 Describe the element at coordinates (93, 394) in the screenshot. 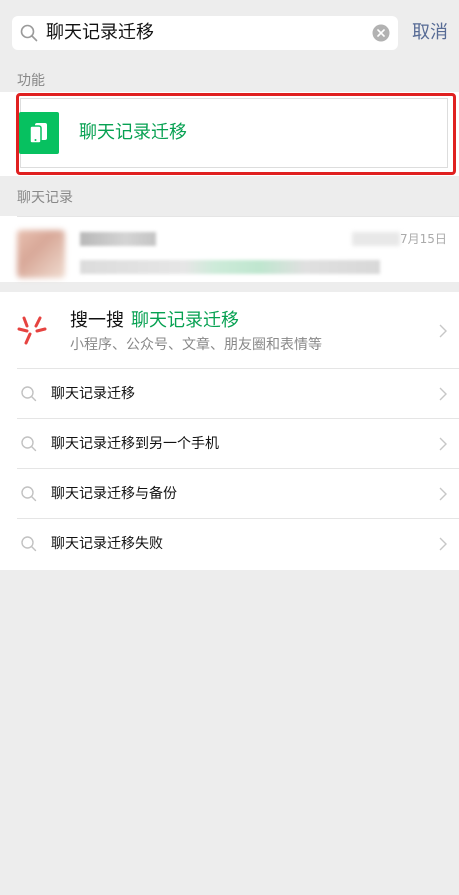

I see `suggestion-text: 聊天记录迁移` at that location.